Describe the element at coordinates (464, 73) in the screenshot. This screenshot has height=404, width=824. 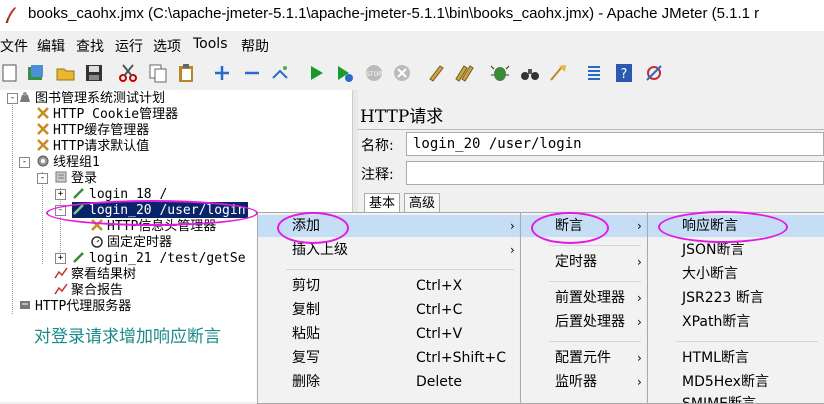
I see `clear-all-icon` at that location.